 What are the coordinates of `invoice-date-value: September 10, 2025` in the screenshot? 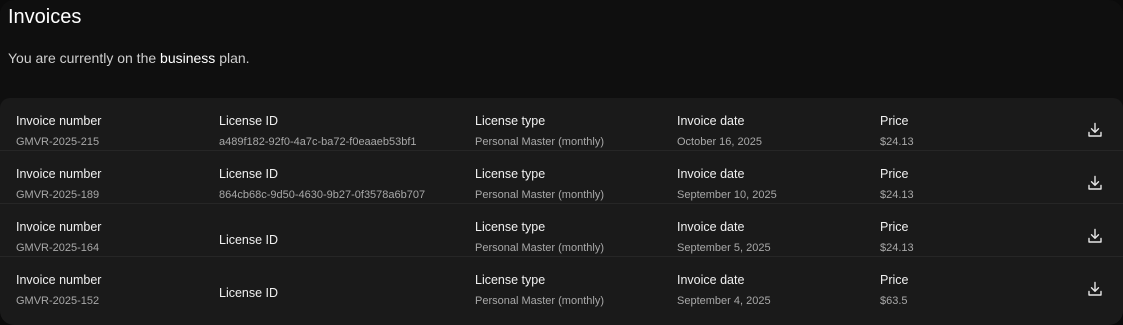 It's located at (727, 195).